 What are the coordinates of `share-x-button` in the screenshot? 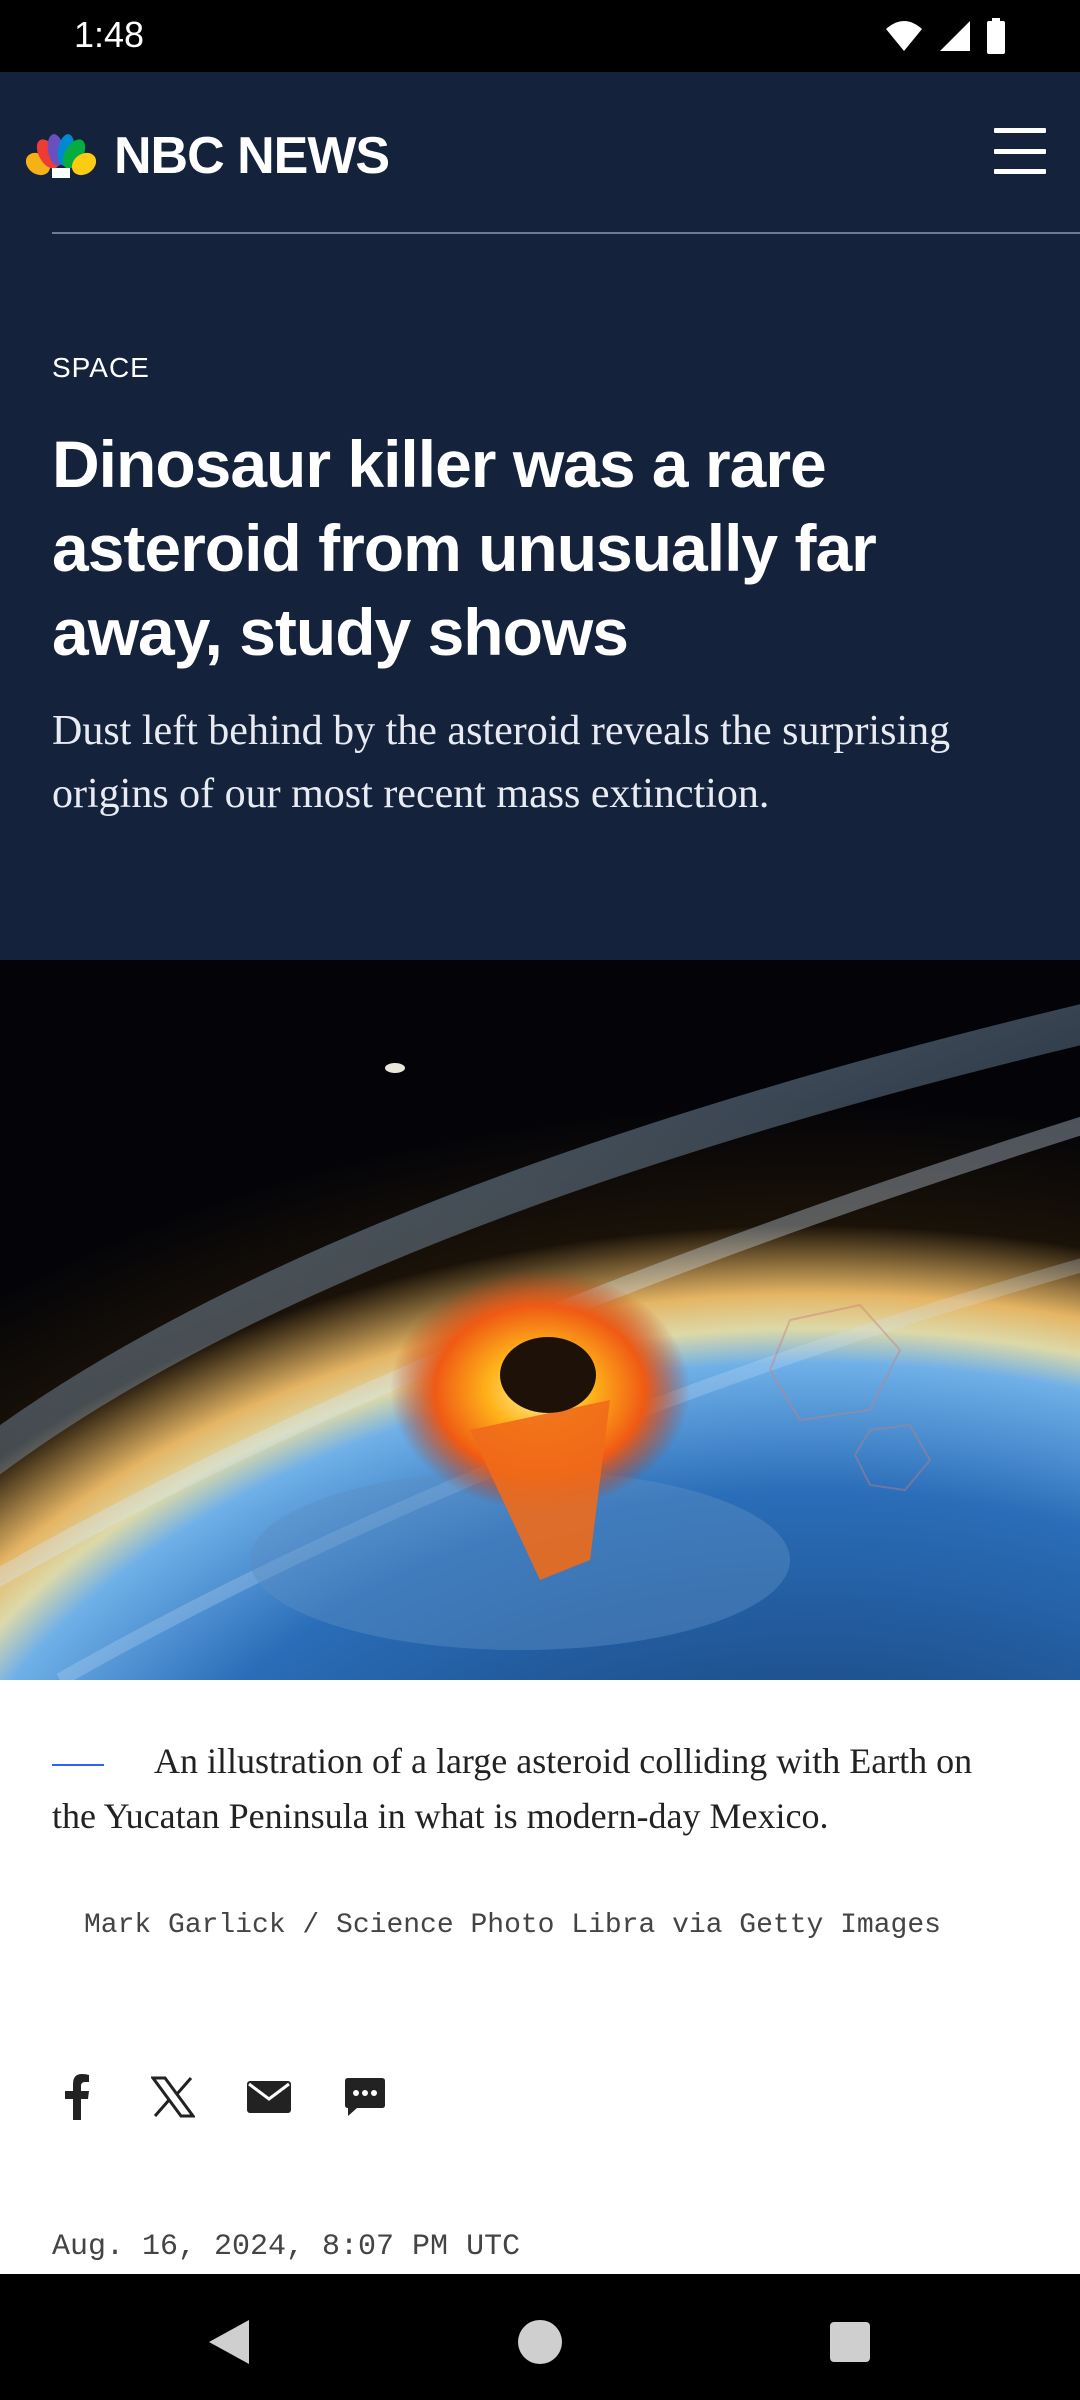 It's located at (173, 2097).